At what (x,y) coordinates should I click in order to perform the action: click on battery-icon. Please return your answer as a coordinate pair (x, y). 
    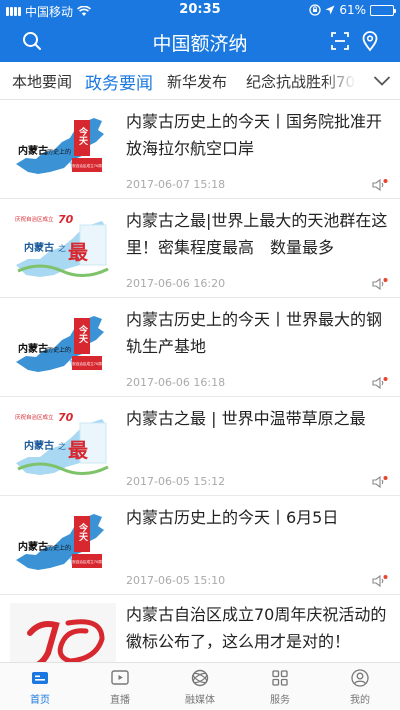
    Looking at the image, I should click on (383, 10).